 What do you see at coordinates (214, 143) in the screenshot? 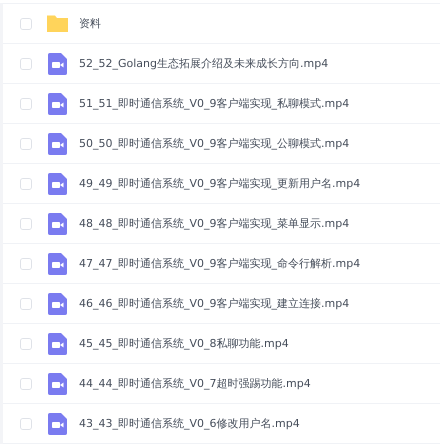
I see `file-name: 50_50_即时通信系统_V0_9客户端实现_公聊模式.mp4` at bounding box center [214, 143].